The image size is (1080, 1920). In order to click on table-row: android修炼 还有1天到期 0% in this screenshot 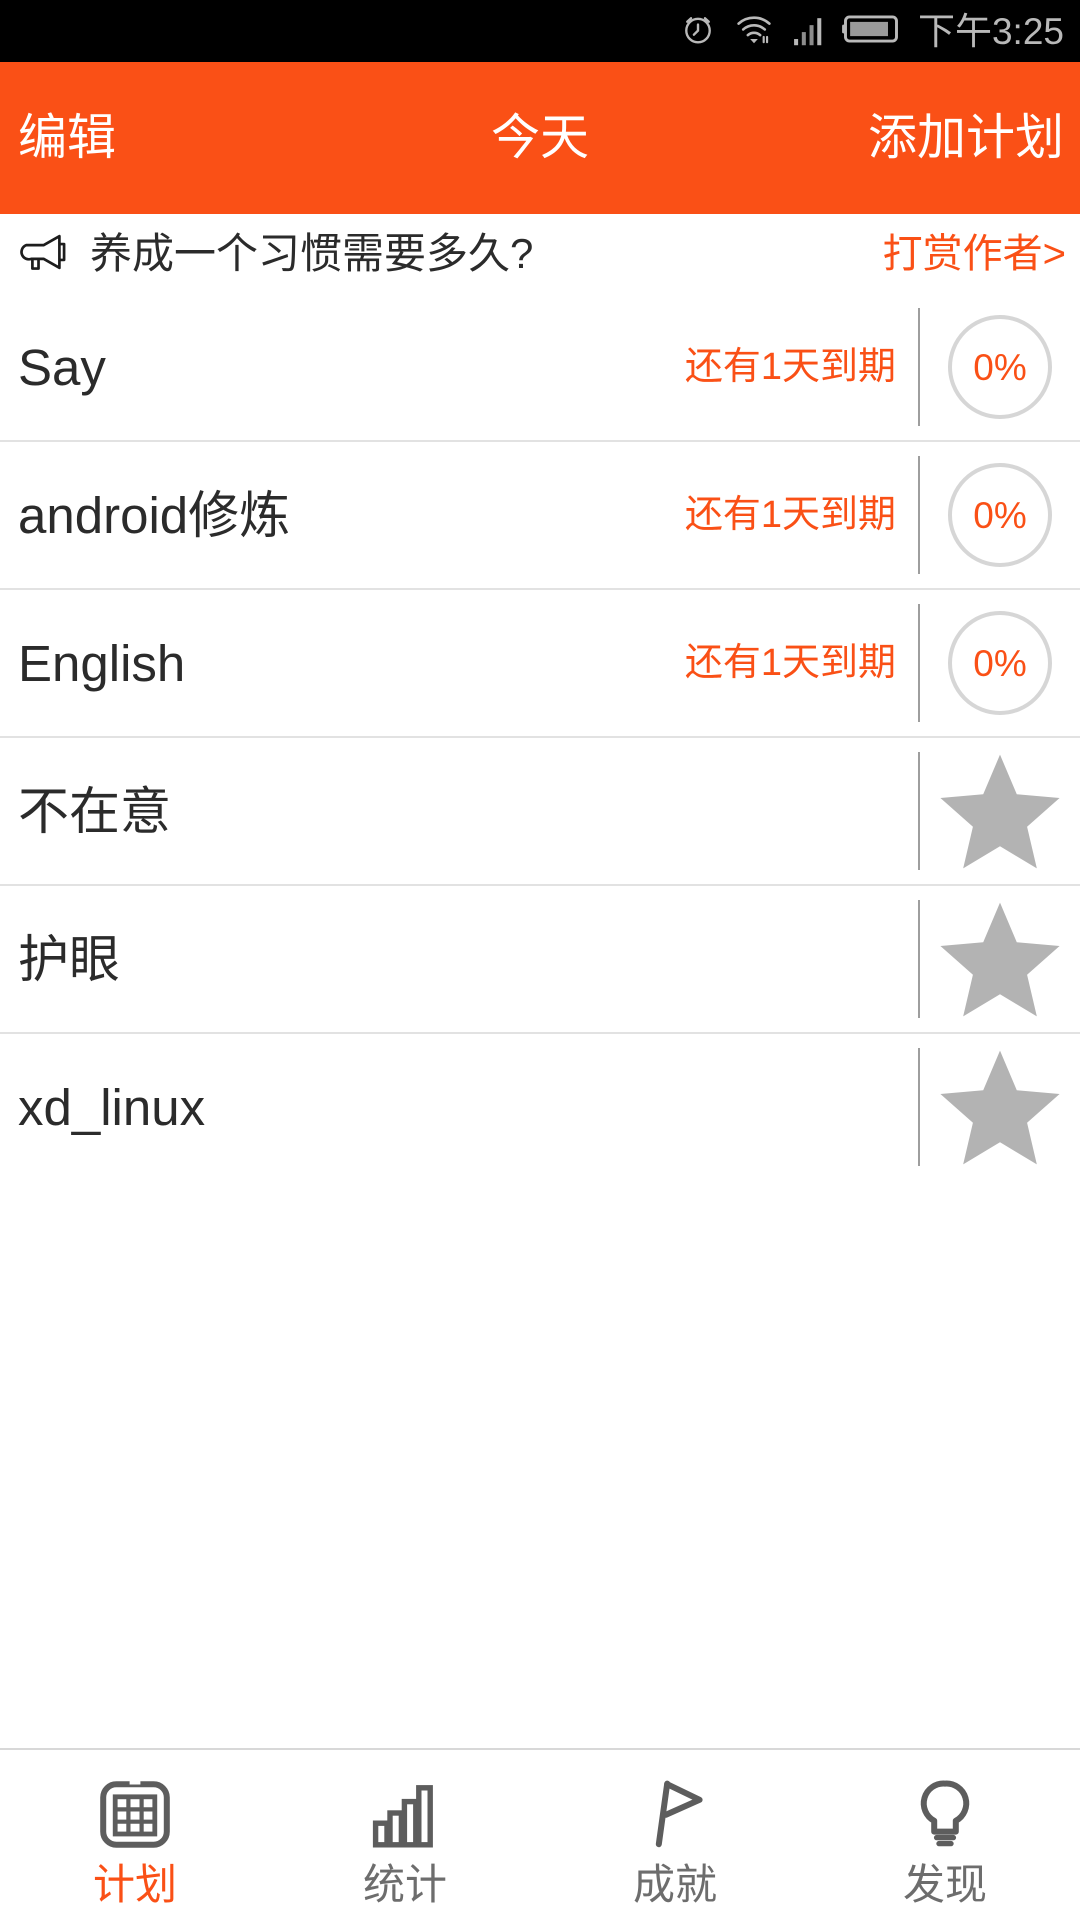, I will do `click(540, 516)`.